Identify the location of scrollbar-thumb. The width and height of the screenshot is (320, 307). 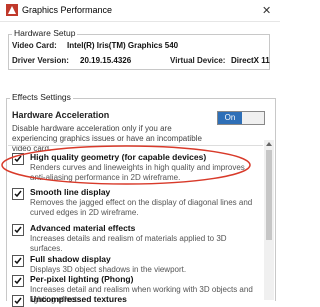
(269, 195).